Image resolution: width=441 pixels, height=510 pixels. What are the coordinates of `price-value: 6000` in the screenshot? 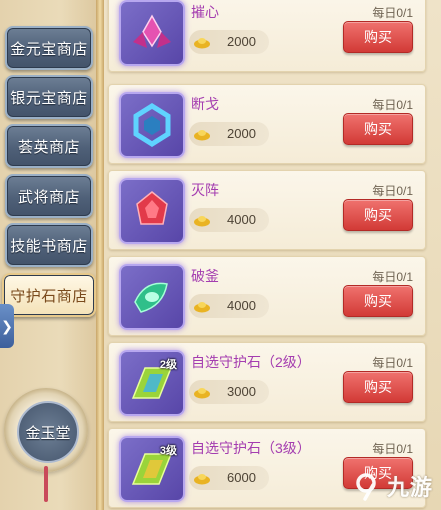 It's located at (241, 477).